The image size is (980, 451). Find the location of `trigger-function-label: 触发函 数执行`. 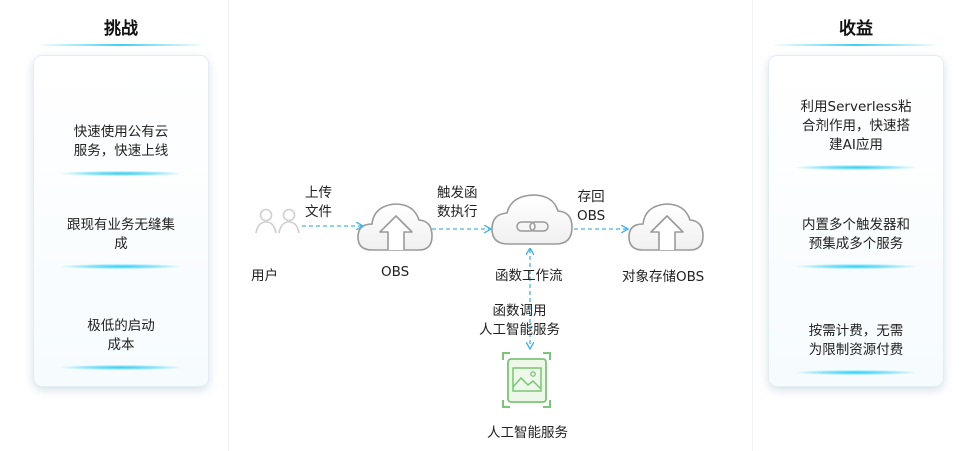

trigger-function-label: 触发函 数执行 is located at coordinates (457, 202).